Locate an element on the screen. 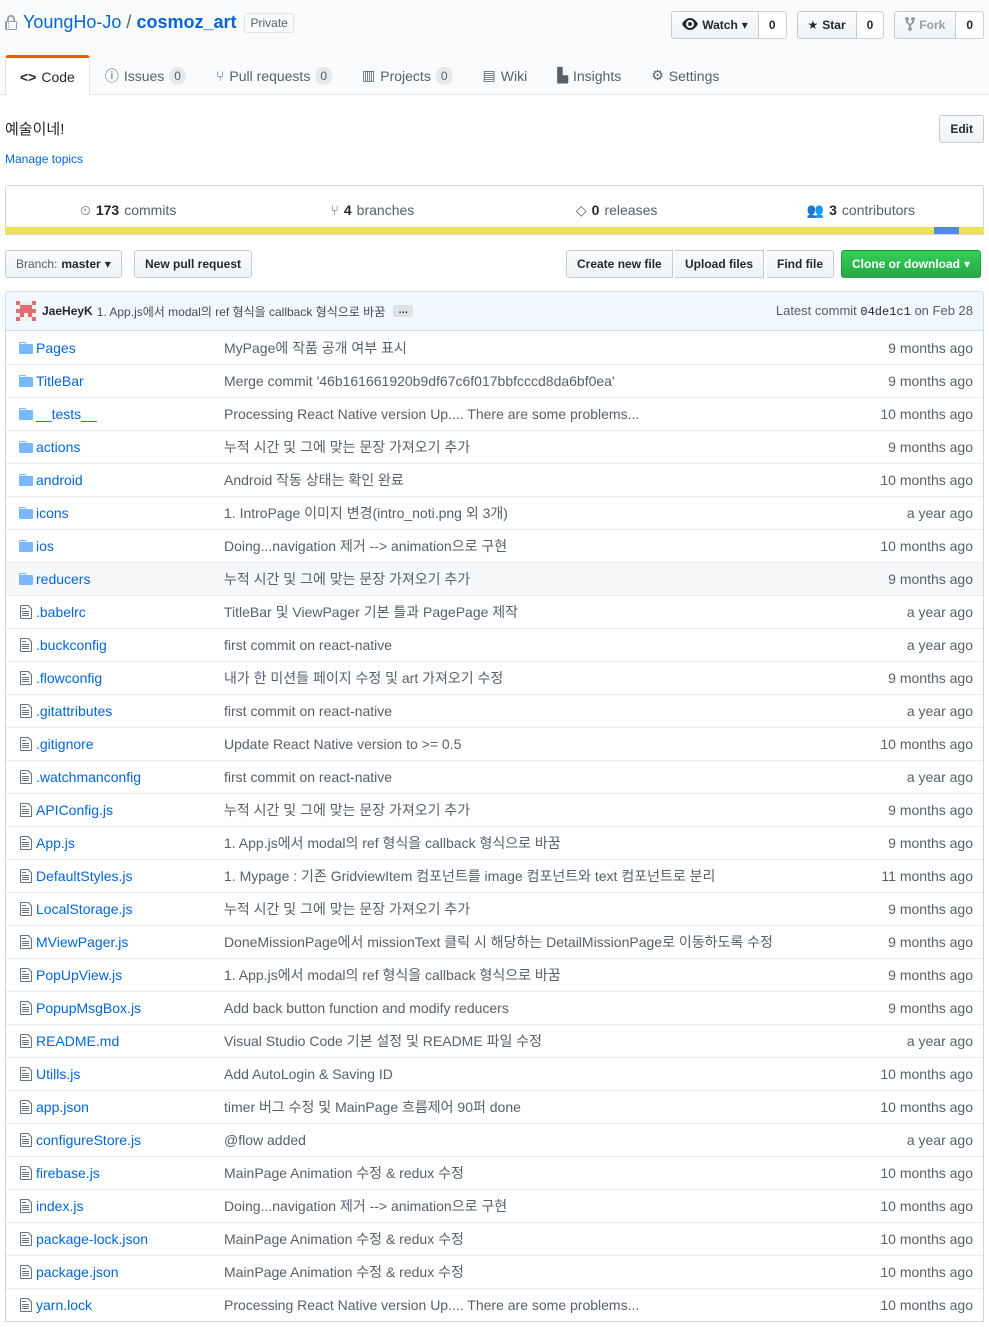  file-row: android Android 작동 상태는 확인 완료 10 months ago is located at coordinates (494, 479).